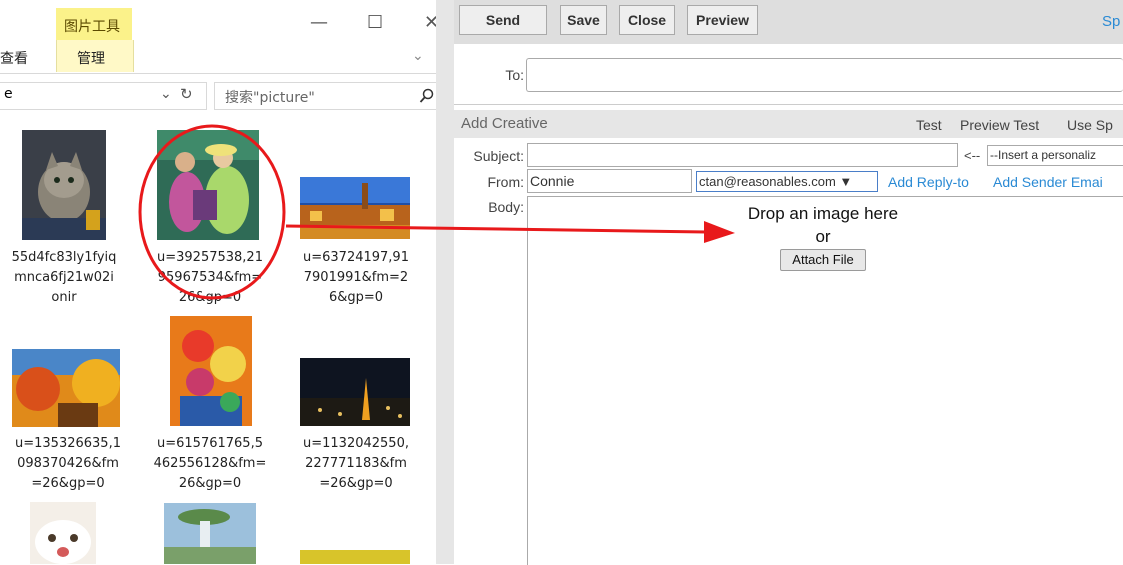  I want to click on personalize-arrow: <--, so click(972, 155).